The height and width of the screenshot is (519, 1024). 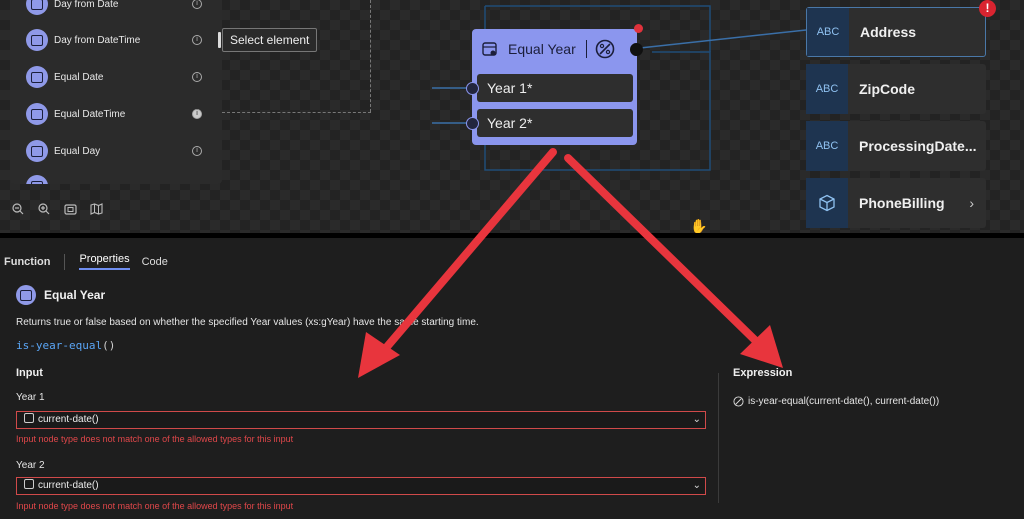 I want to click on function-item-label: Day from DateTime, so click(x=97, y=40).